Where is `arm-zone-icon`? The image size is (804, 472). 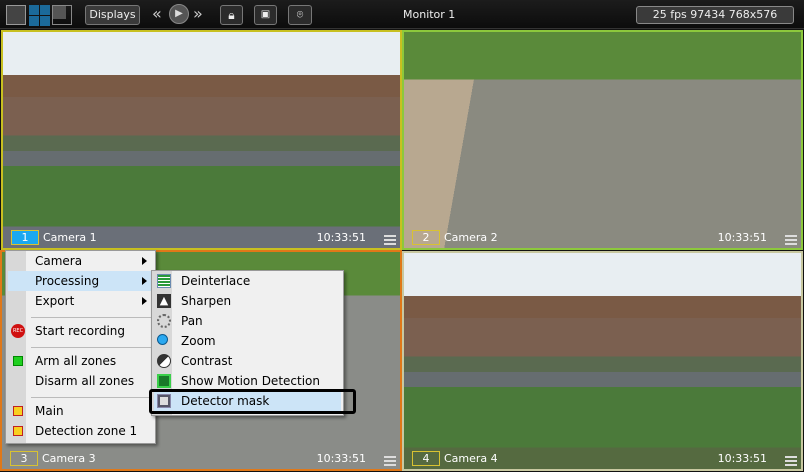 arm-zone-icon is located at coordinates (18, 361).